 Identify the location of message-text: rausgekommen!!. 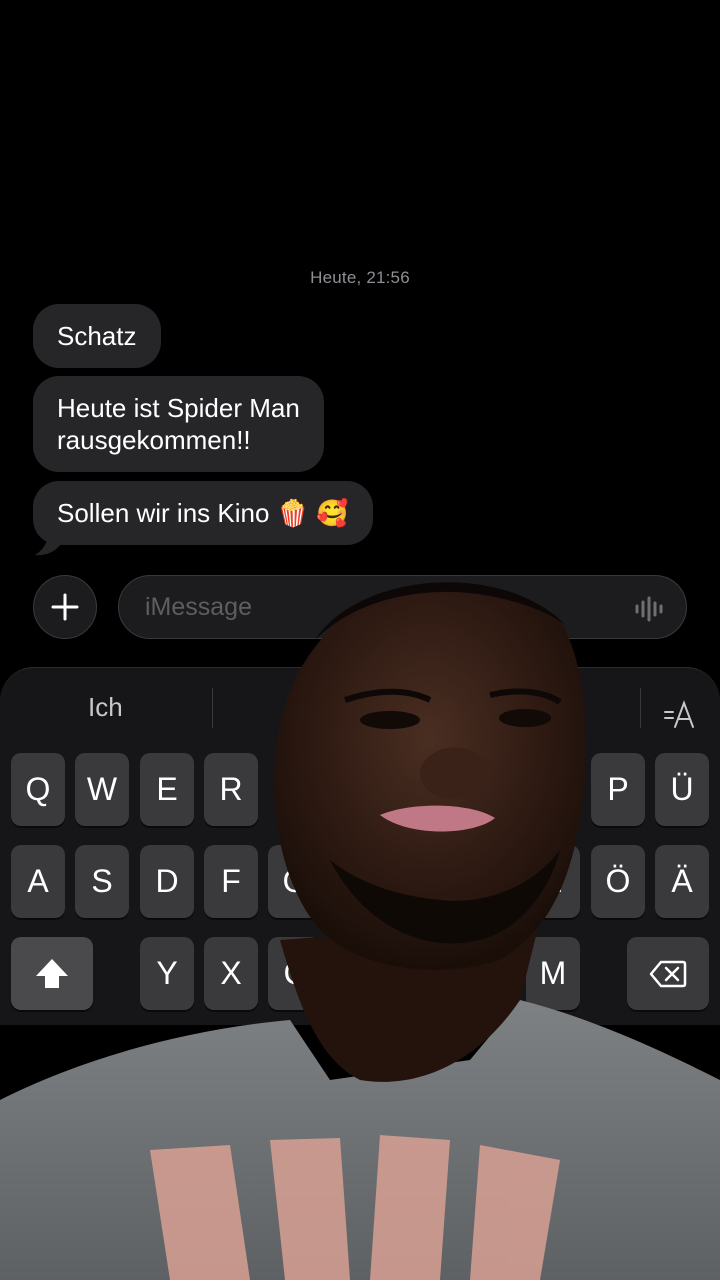
(154, 440).